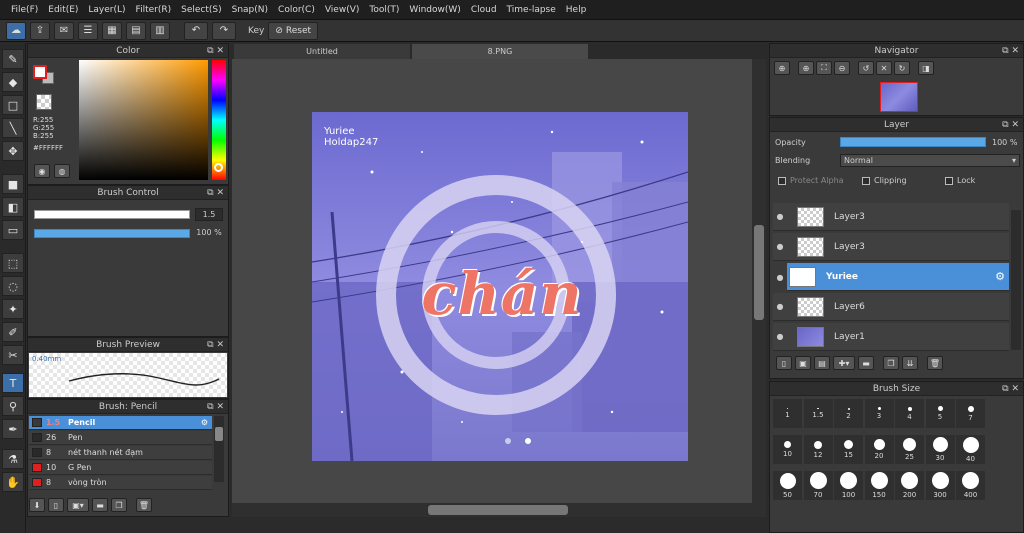 Image resolution: width=1024 pixels, height=533 pixels. Describe the element at coordinates (822, 363) in the screenshot. I see `new-layer-text-icon: ▤` at that location.